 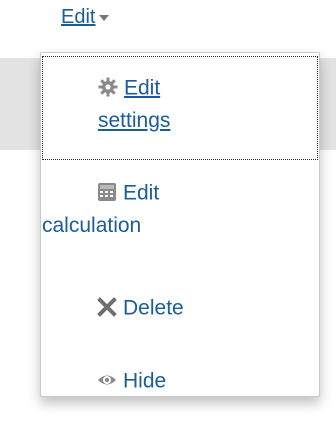 What do you see at coordinates (78, 17) in the screenshot?
I see `edit-menu-toggle-label: Edit` at bounding box center [78, 17].